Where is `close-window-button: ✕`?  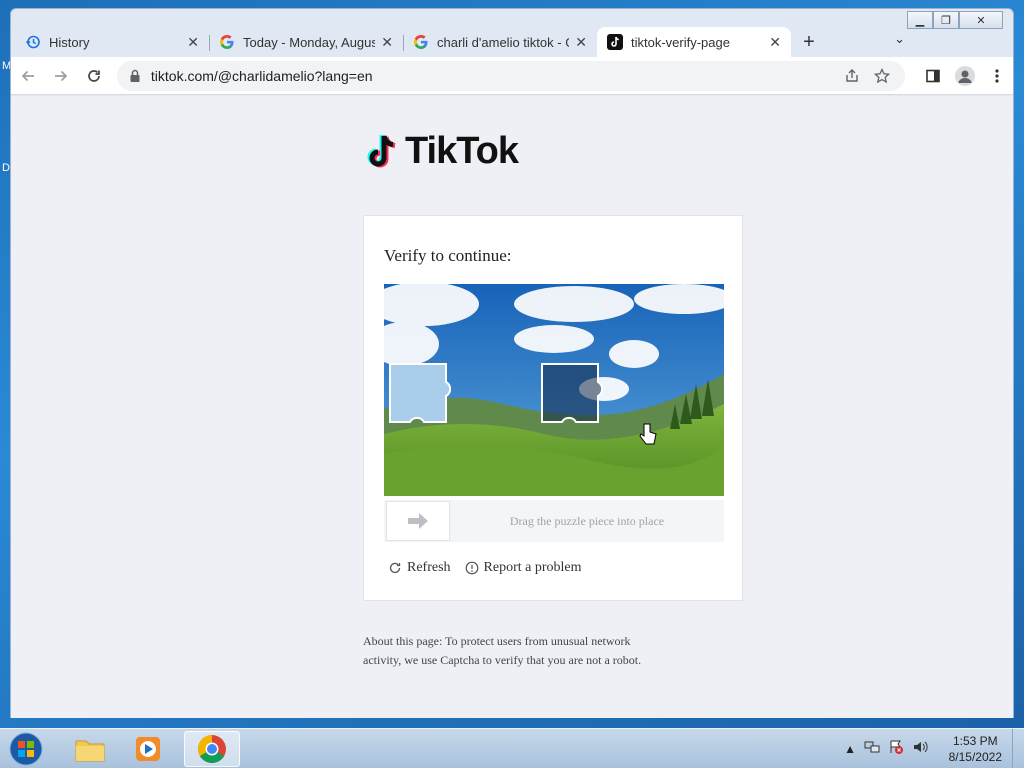
close-window-button: ✕ is located at coordinates (981, 20).